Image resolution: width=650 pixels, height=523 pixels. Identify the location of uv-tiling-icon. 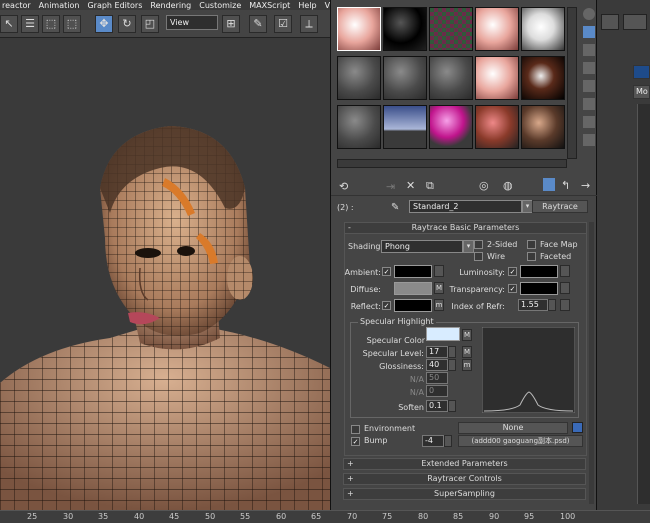
(589, 68).